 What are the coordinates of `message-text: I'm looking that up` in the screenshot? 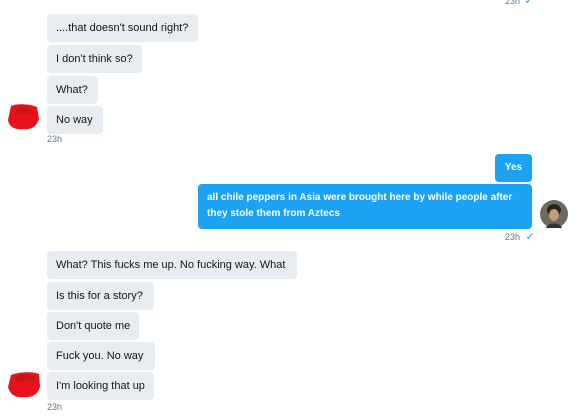 It's located at (100, 385).